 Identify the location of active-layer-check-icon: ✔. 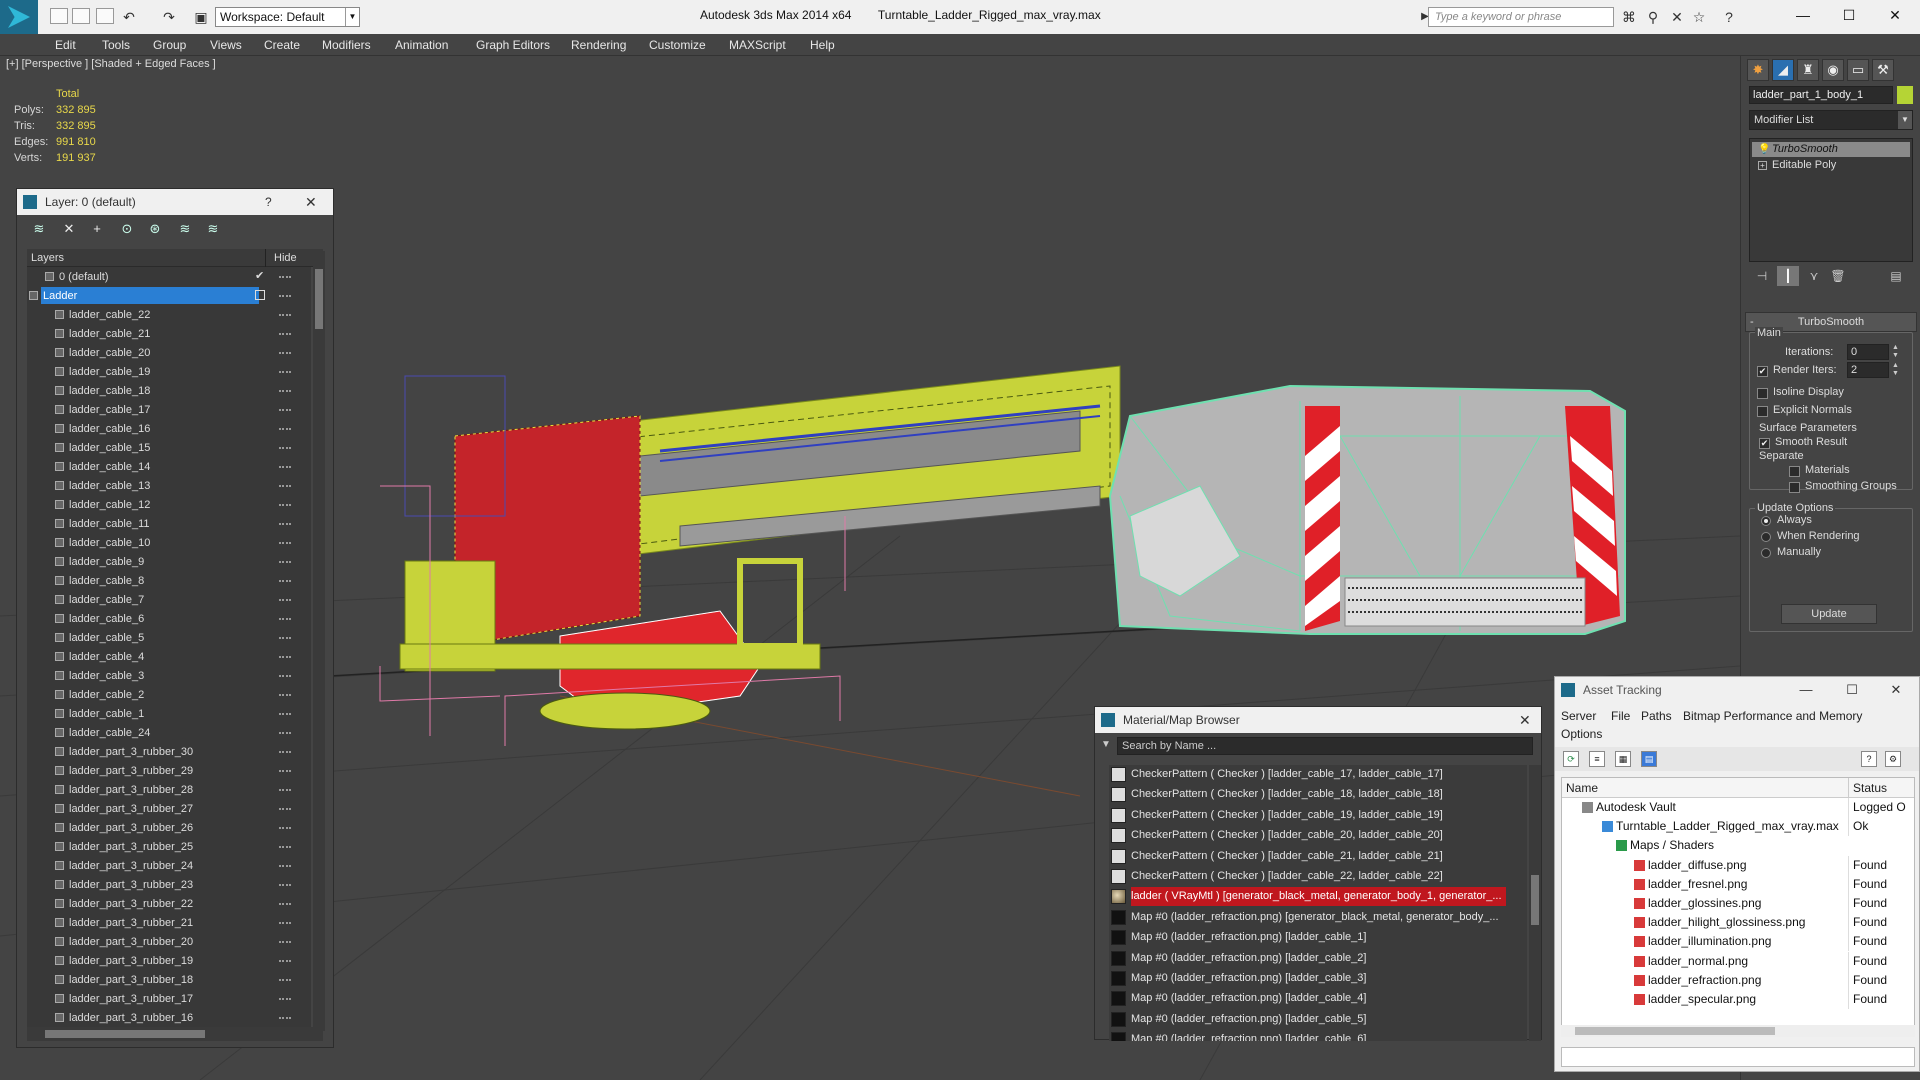
(259, 276).